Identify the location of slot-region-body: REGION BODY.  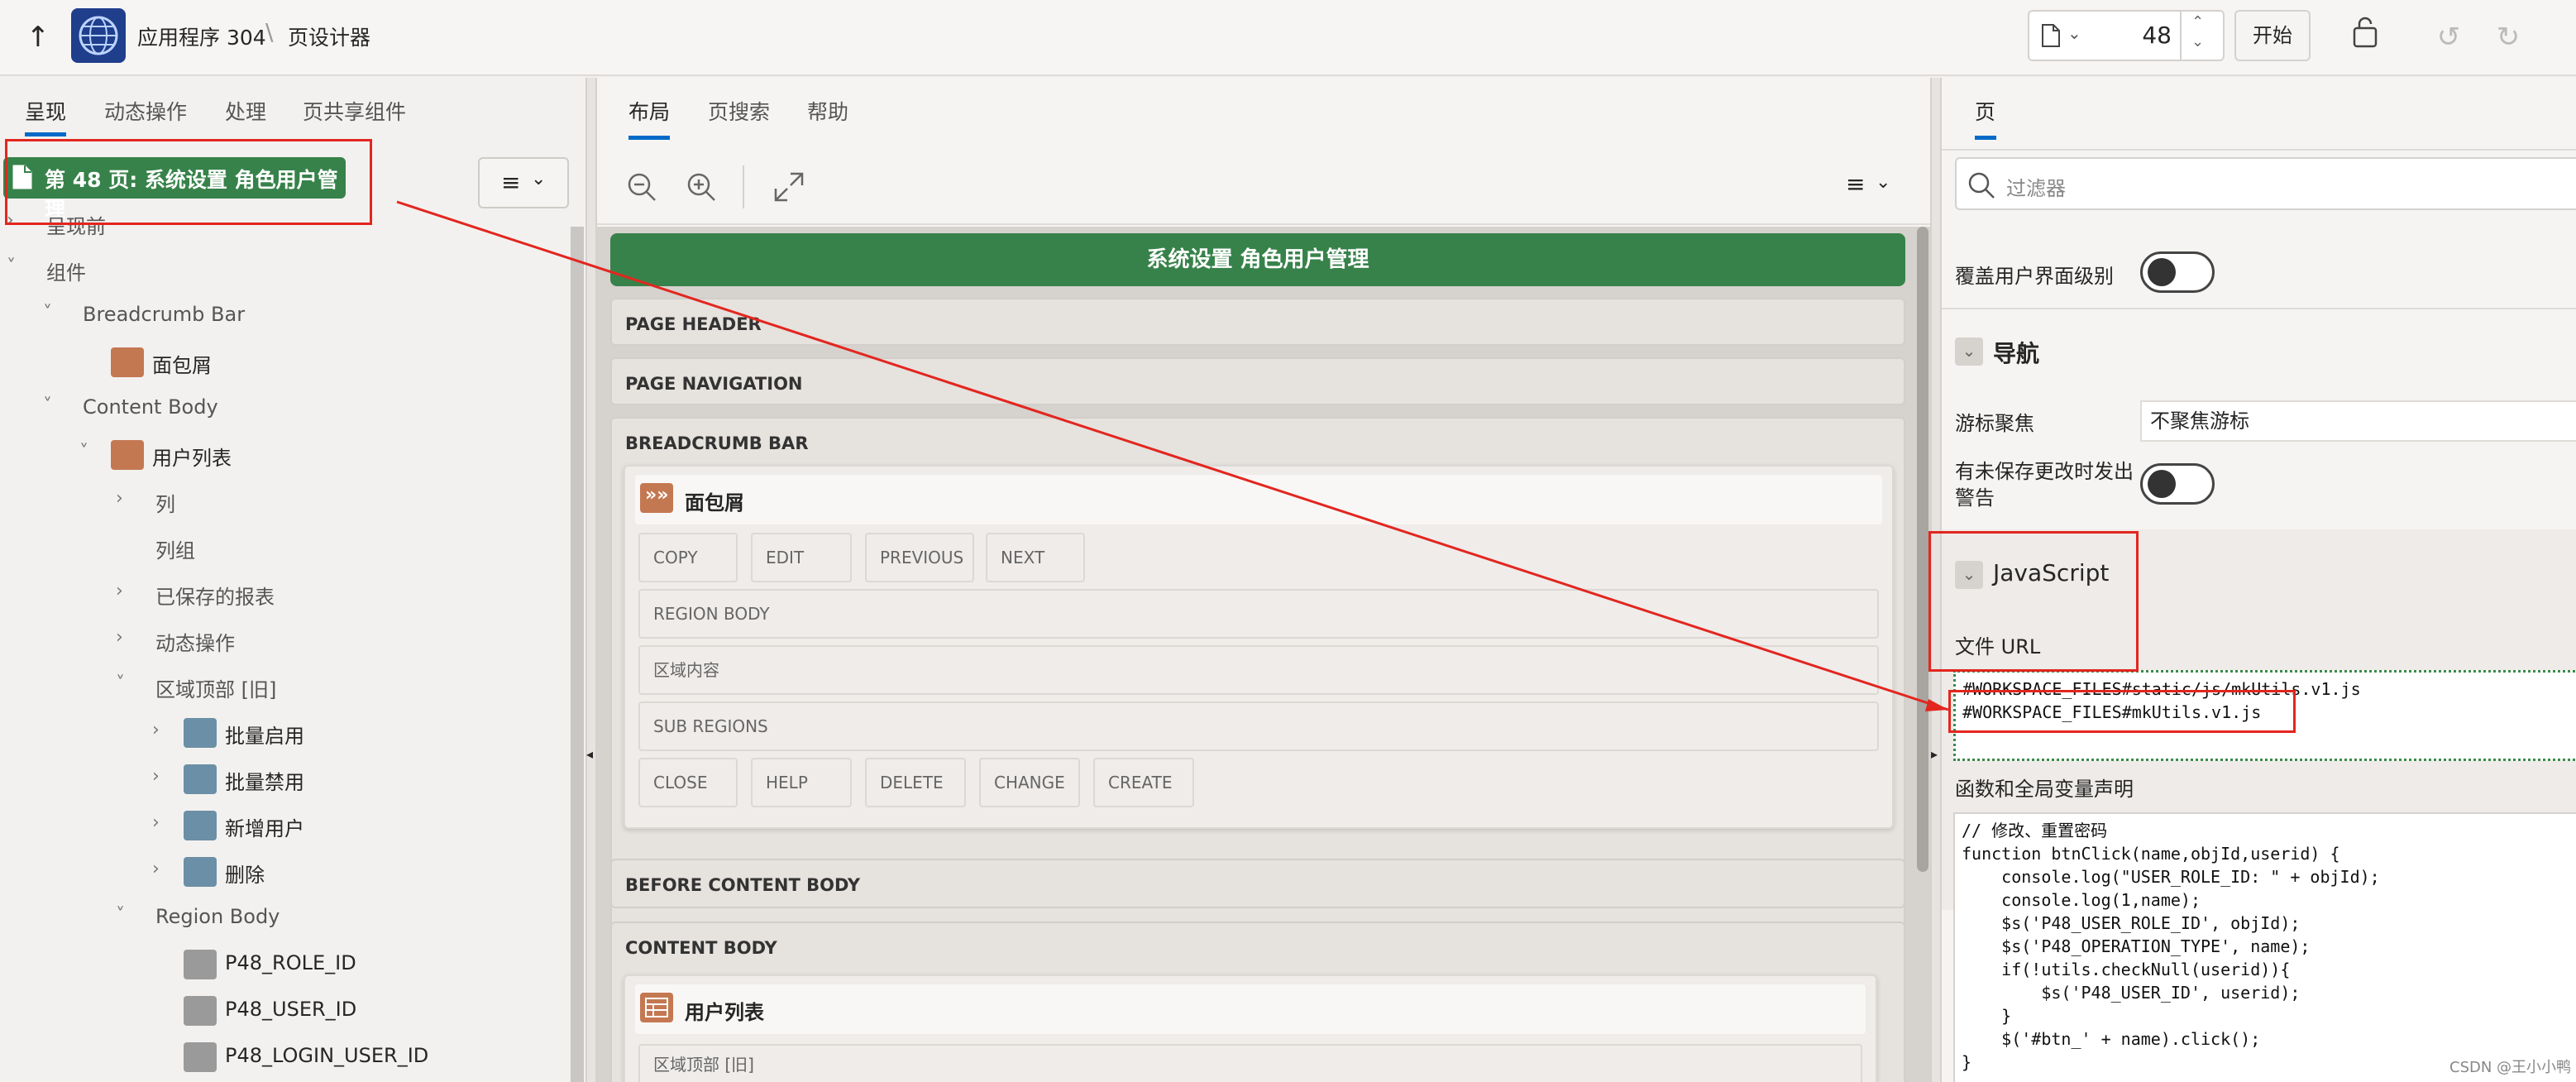
(1258, 614).